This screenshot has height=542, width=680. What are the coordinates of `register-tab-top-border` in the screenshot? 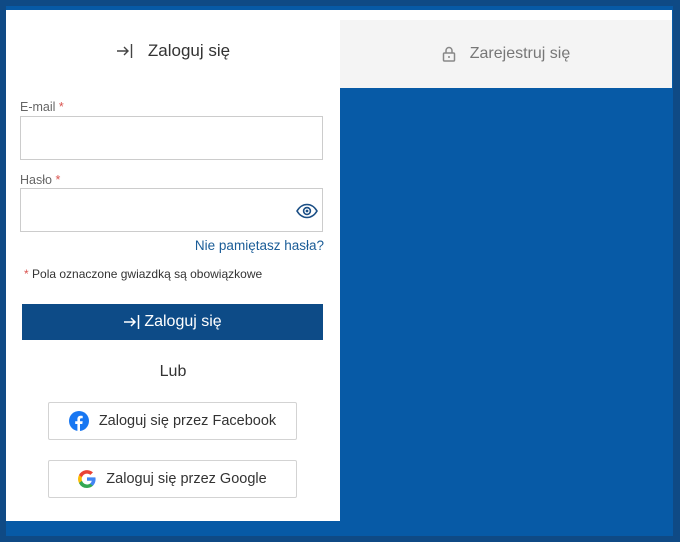 It's located at (506, 15).